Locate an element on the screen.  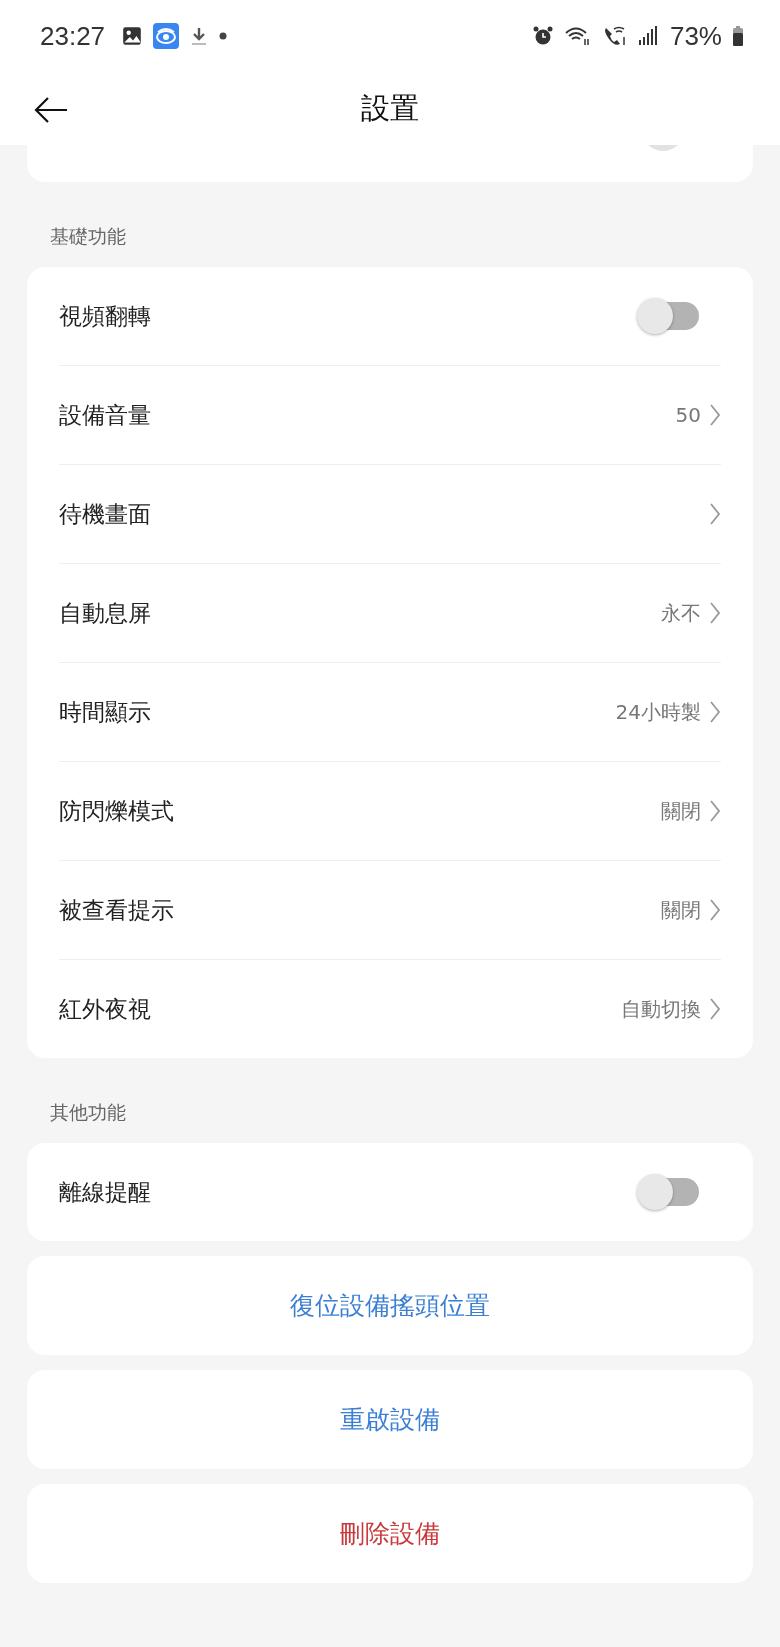
row-label: 防閃爍模式 is located at coordinates (117, 811).